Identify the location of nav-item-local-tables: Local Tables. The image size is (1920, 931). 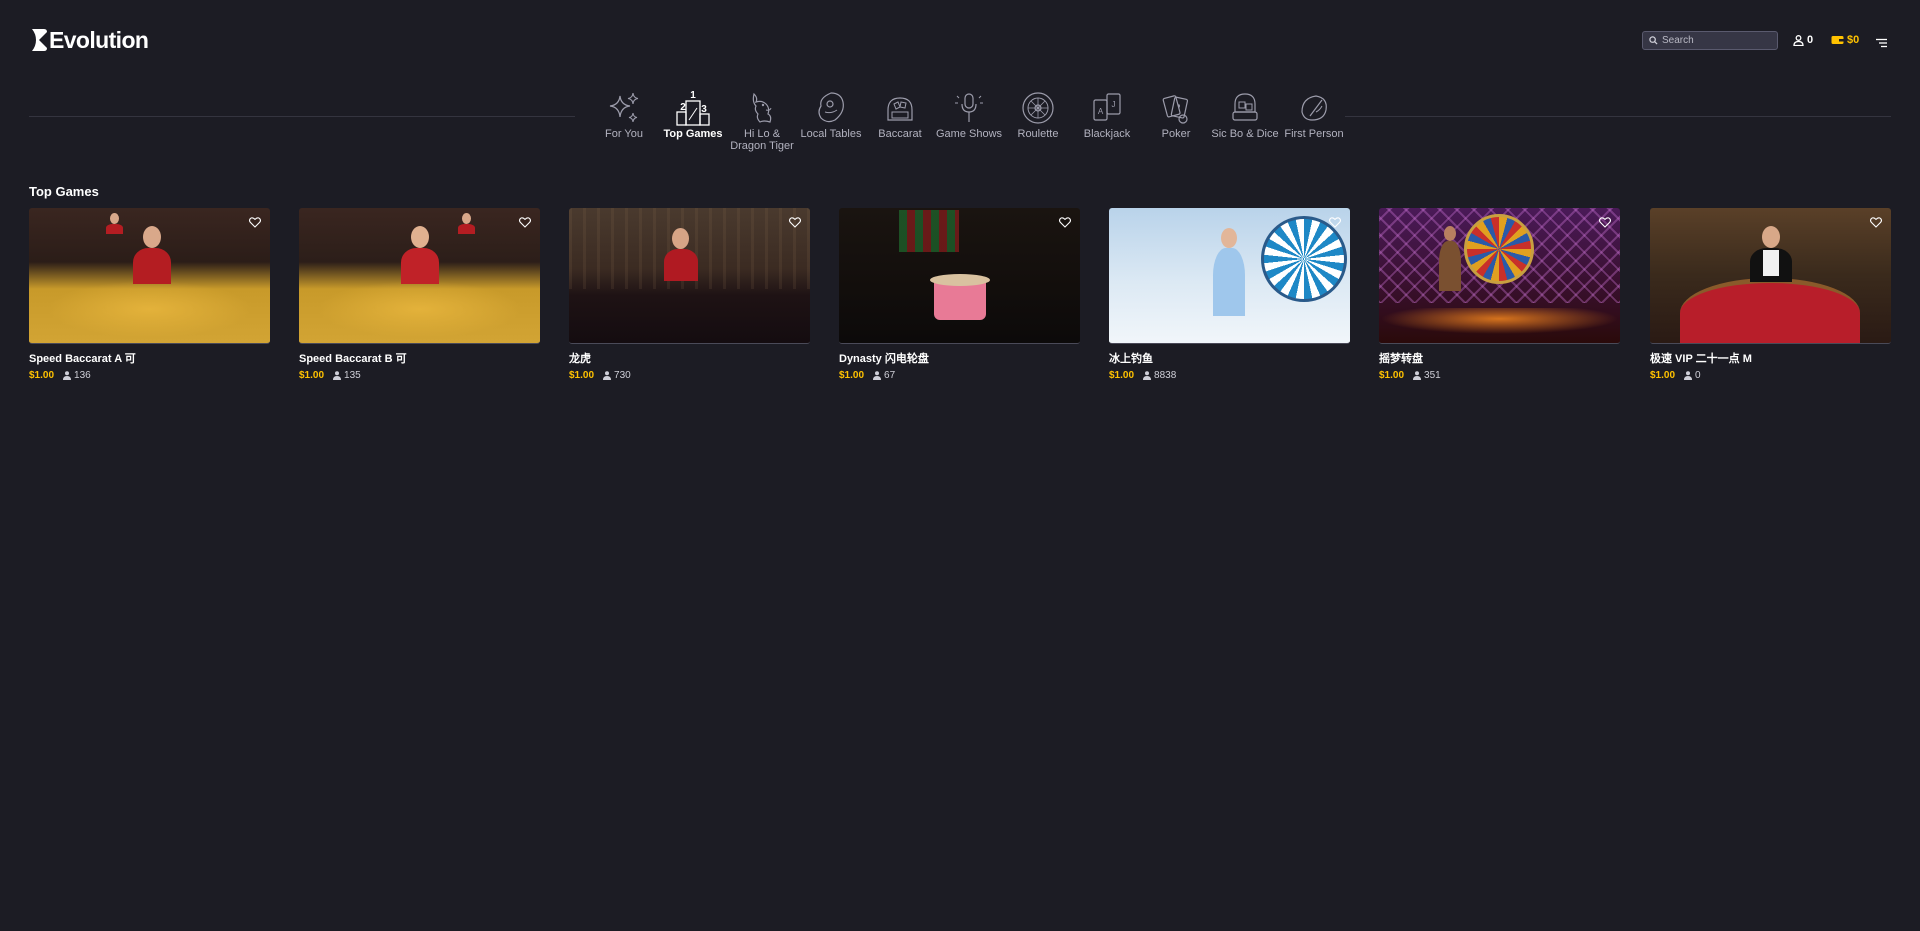
(831, 115).